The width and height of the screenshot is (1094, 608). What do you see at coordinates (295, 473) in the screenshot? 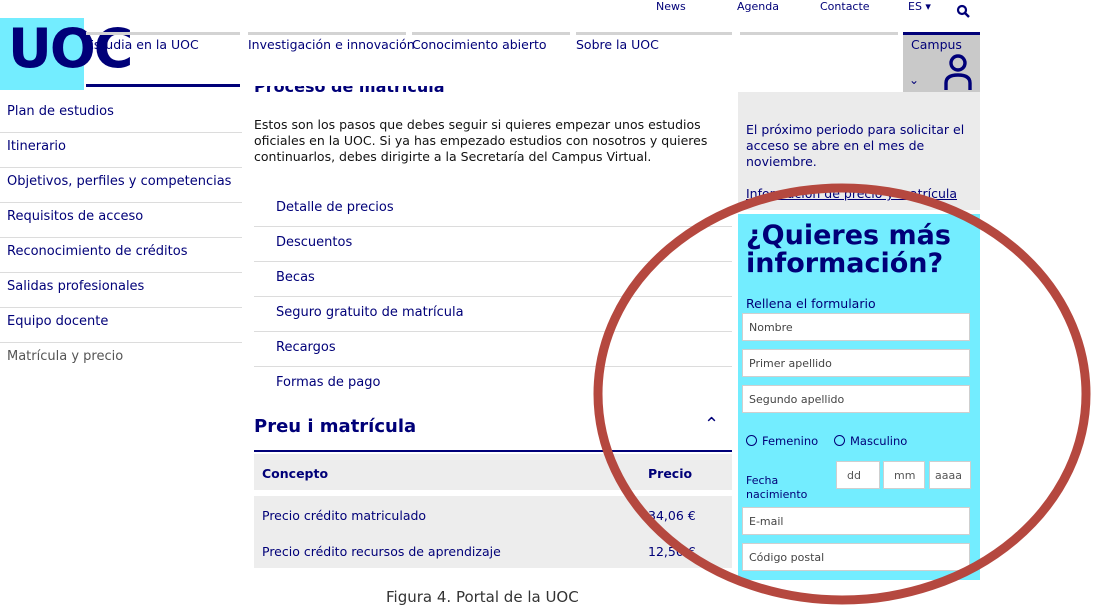
I see `header-concepto: Concepto` at bounding box center [295, 473].